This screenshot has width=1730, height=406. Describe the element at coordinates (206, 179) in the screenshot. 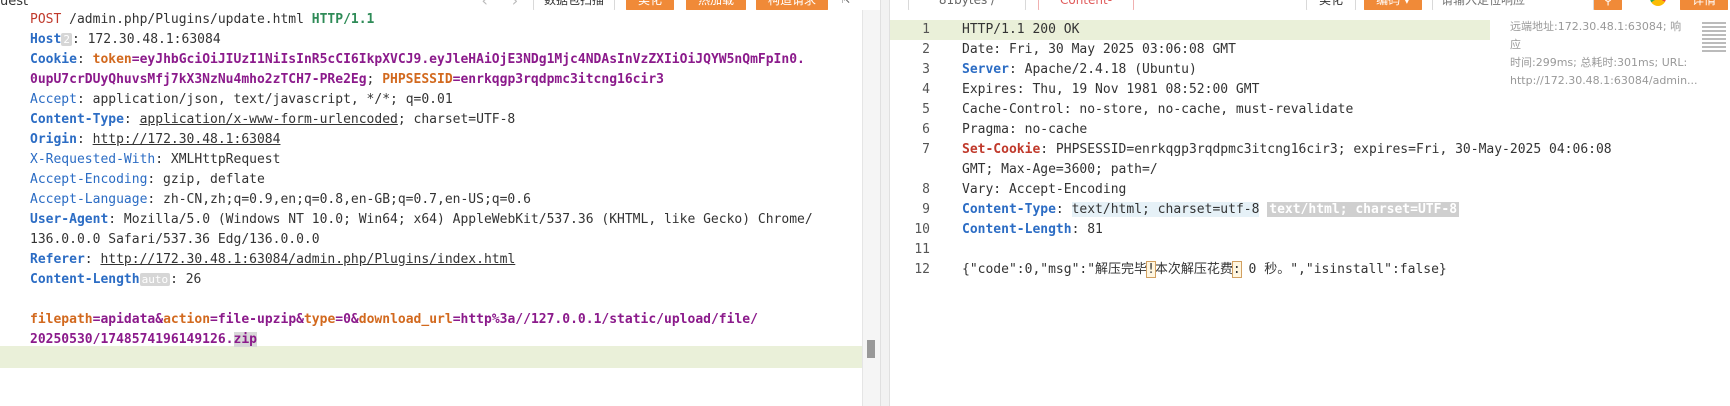

I see `header-value: : gzip, deflate` at that location.